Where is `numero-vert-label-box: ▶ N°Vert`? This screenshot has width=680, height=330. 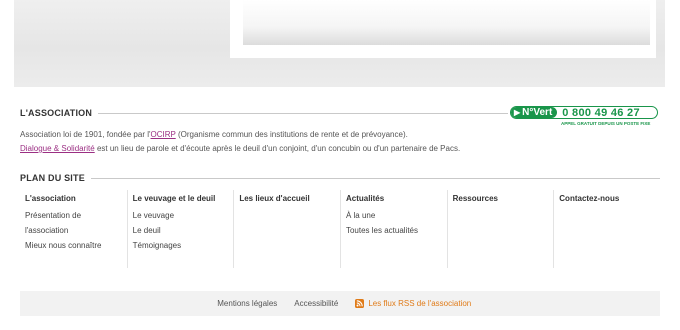
numero-vert-label-box: ▶ N°Vert is located at coordinates (534, 112).